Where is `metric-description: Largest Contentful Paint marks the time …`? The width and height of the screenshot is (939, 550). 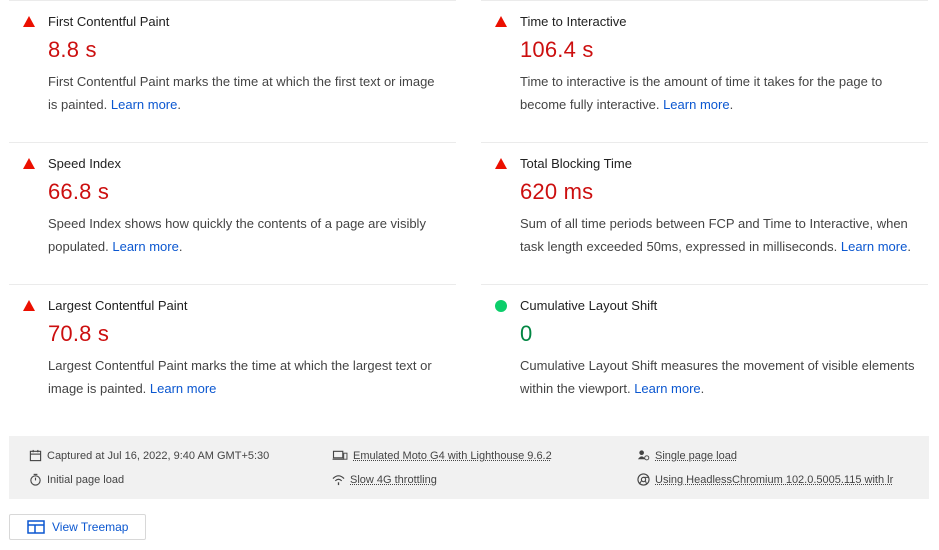 metric-description: Largest Contentful Paint marks the time … is located at coordinates (245, 377).